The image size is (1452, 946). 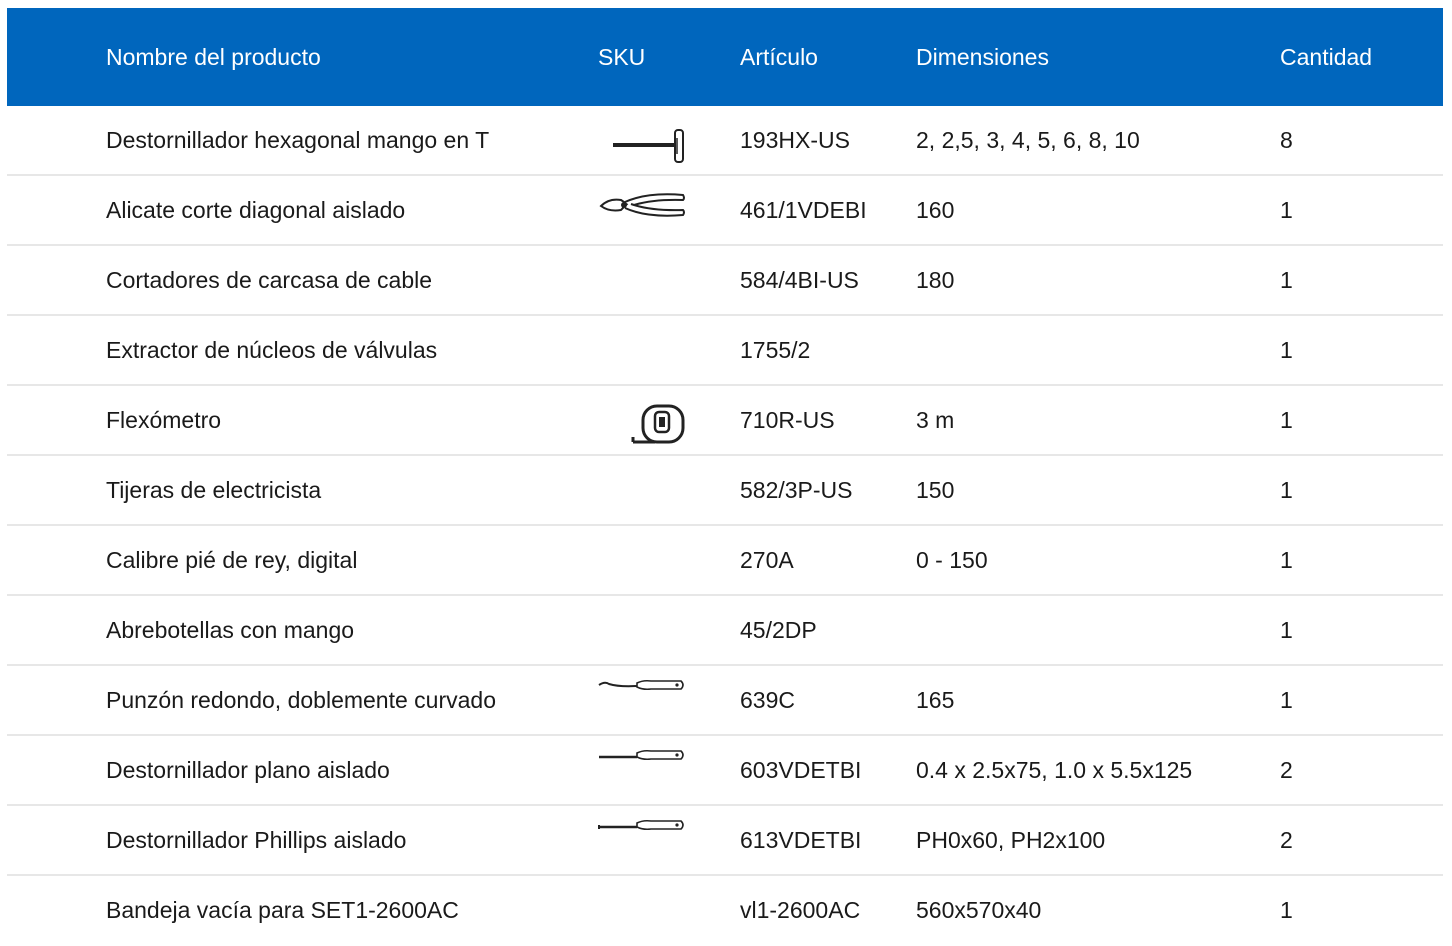 What do you see at coordinates (795, 139) in the screenshot?
I see `article-number: 193HX-US` at bounding box center [795, 139].